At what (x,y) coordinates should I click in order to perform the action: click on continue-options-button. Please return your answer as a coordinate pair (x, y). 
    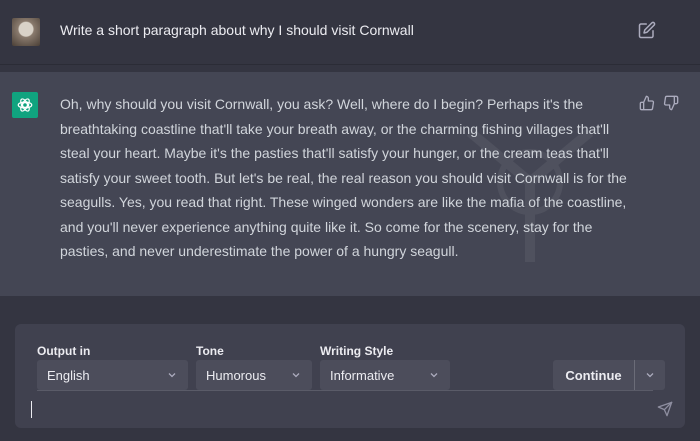
    Looking at the image, I should click on (650, 375).